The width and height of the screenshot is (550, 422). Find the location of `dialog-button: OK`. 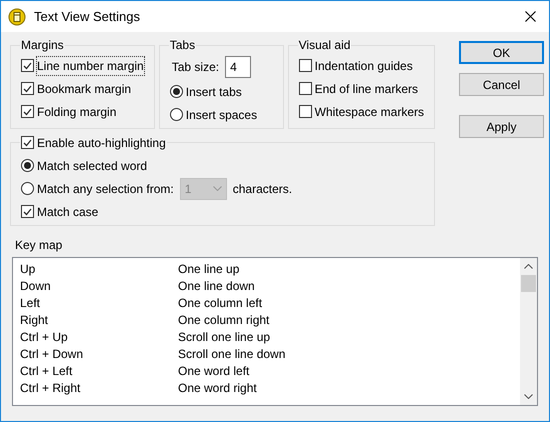

dialog-button: OK is located at coordinates (501, 52).